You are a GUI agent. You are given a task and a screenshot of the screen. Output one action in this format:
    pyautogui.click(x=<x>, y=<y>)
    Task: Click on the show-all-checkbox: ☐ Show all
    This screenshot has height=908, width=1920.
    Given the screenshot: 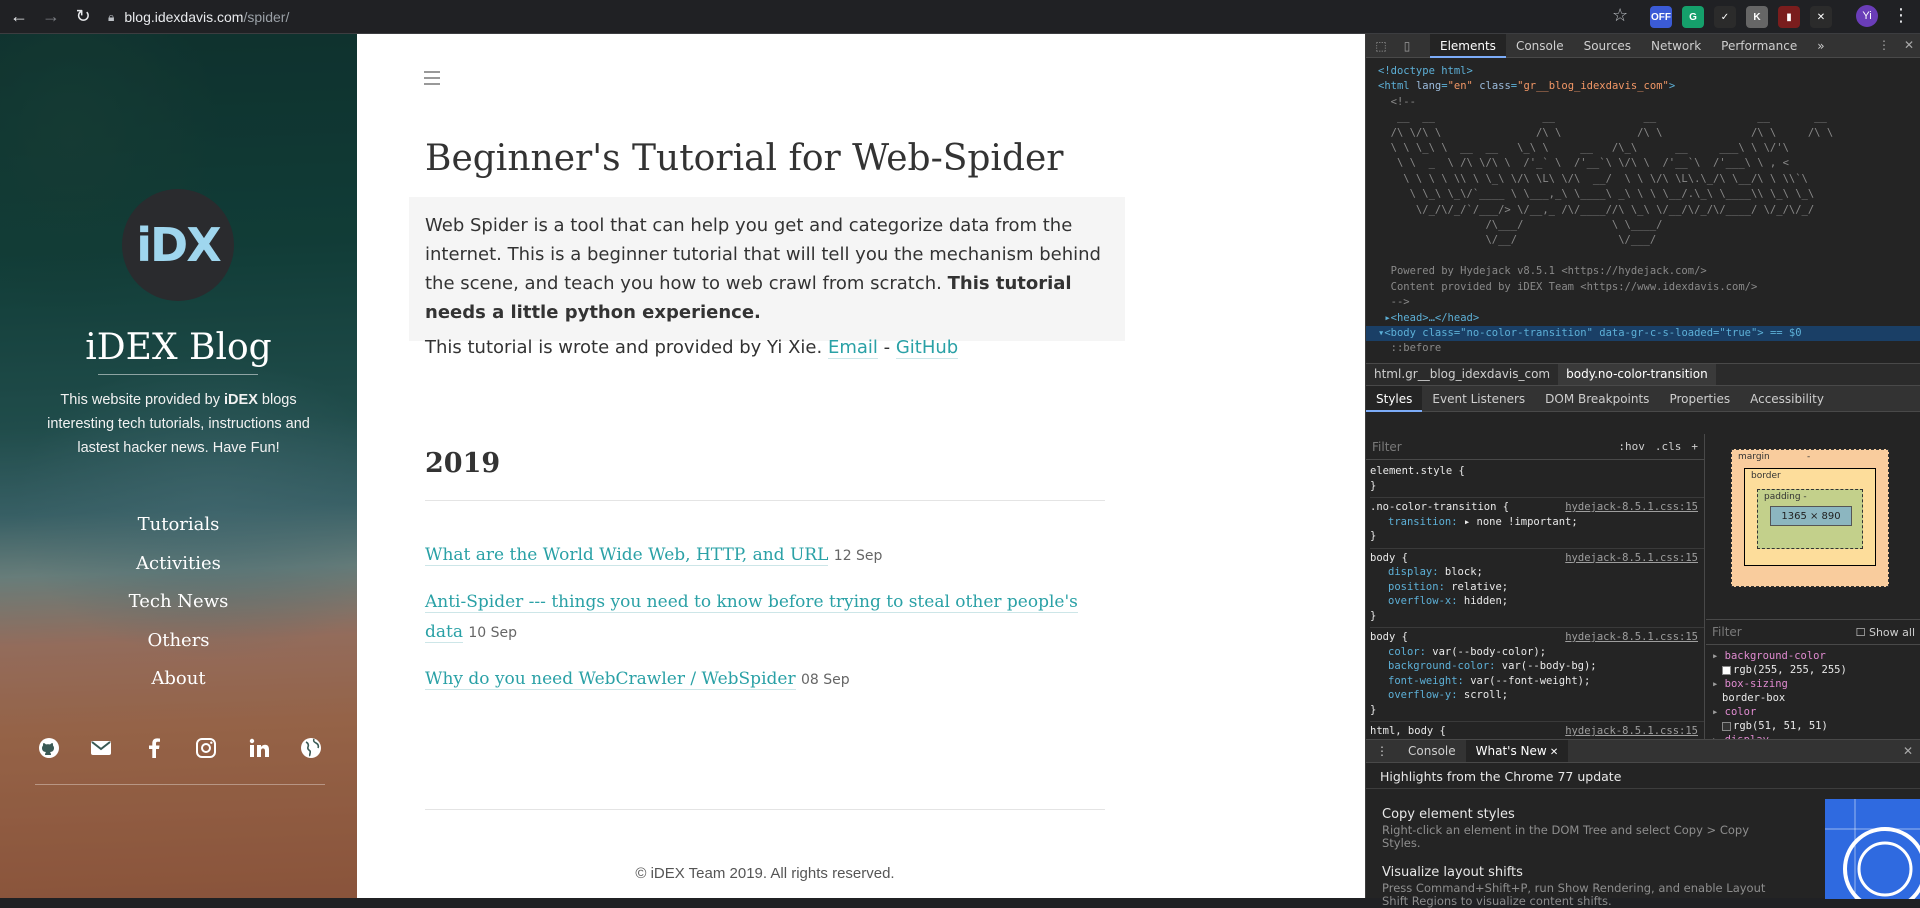 What is the action you would take?
    pyautogui.click(x=1885, y=632)
    